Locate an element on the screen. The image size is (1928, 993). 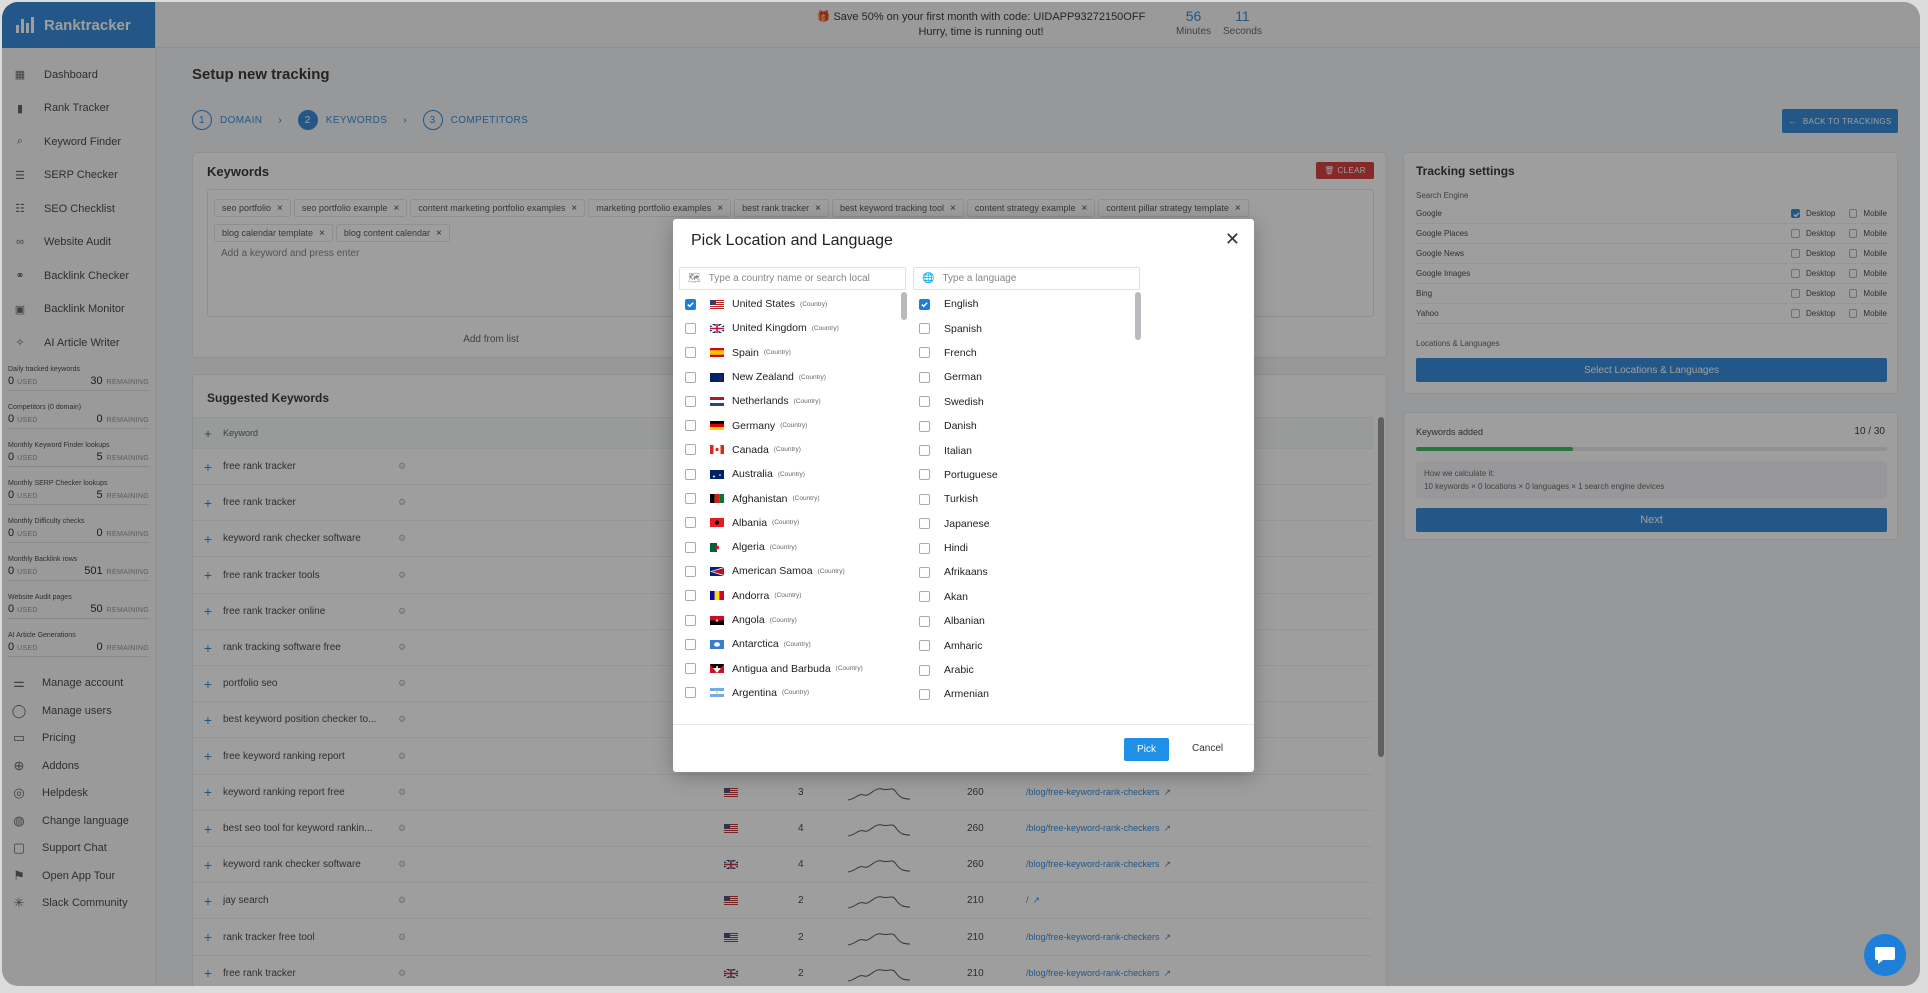
flag-dz-icon is located at coordinates (717, 547).